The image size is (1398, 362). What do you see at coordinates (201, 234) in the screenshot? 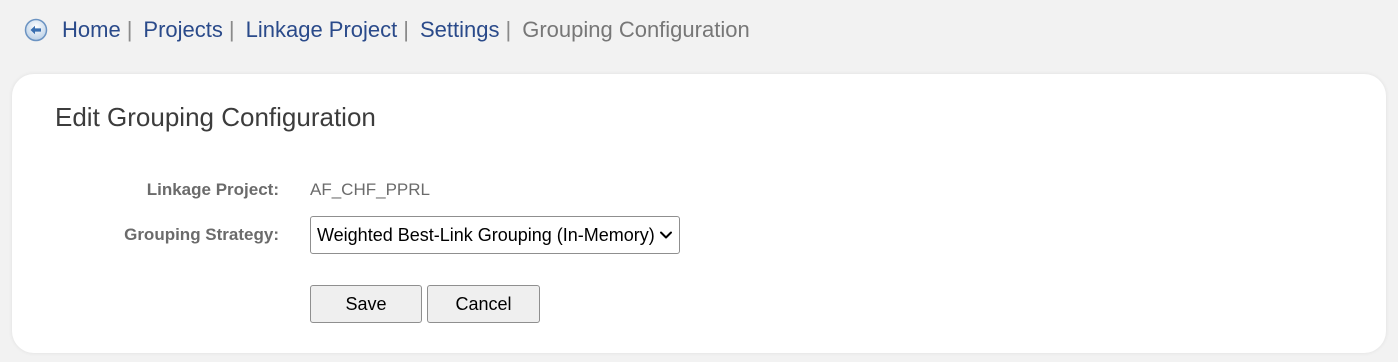
I see `grouping-strategy-label: Grouping Strategy:` at bounding box center [201, 234].